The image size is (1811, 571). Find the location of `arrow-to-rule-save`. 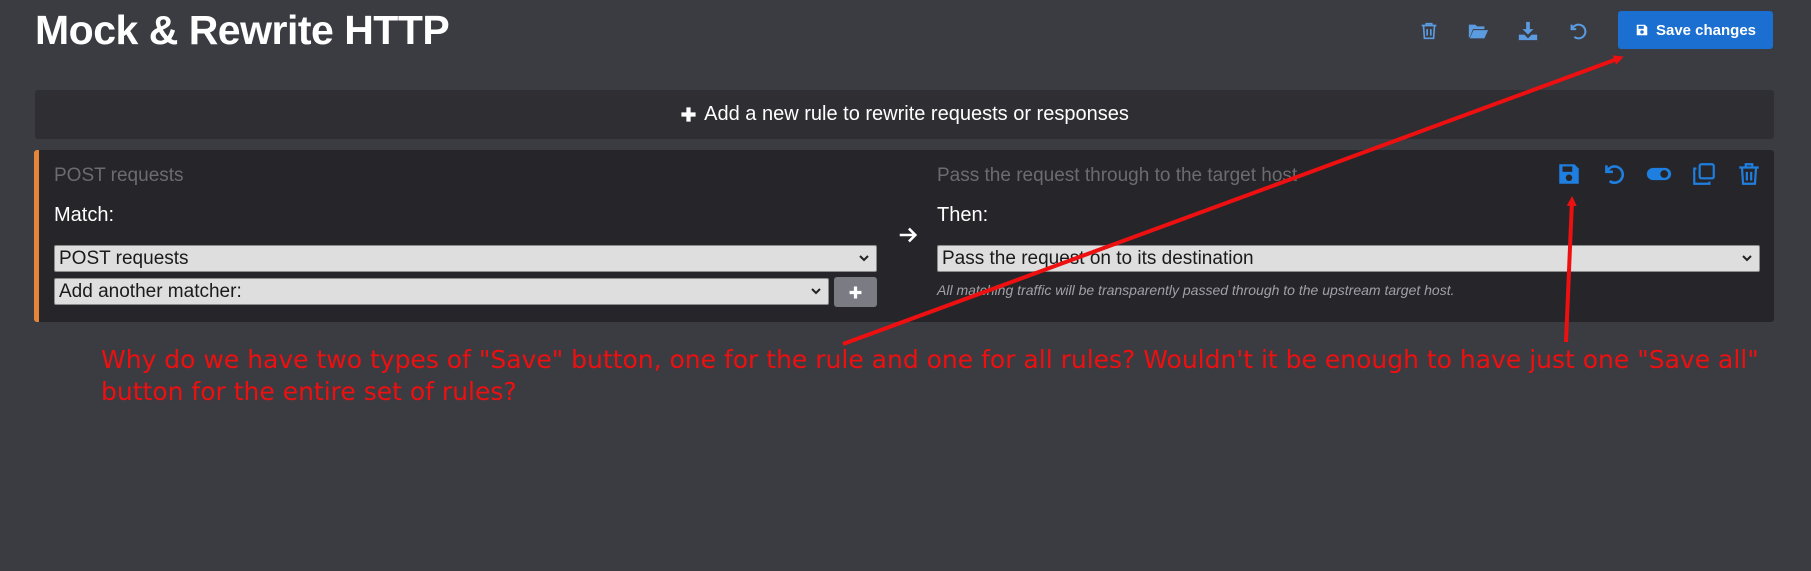

arrow-to-rule-save is located at coordinates (1570, 269).